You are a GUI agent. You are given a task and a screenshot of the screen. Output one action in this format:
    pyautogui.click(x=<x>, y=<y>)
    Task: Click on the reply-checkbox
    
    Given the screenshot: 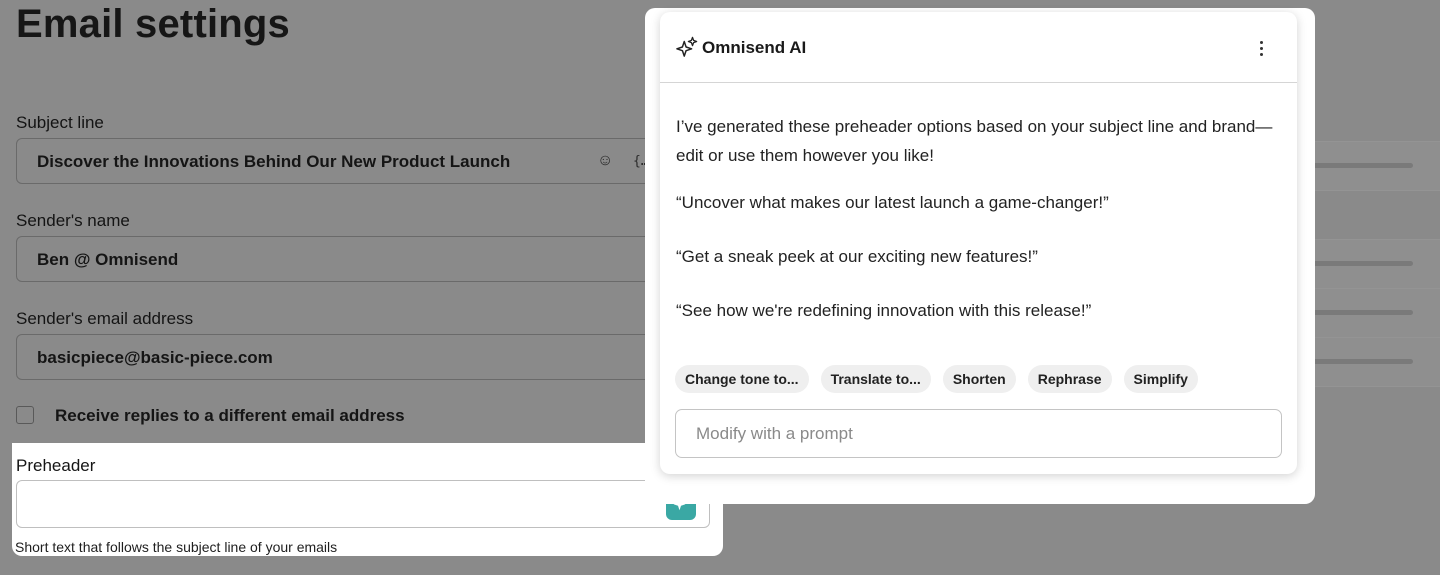 What is the action you would take?
    pyautogui.click(x=25, y=415)
    